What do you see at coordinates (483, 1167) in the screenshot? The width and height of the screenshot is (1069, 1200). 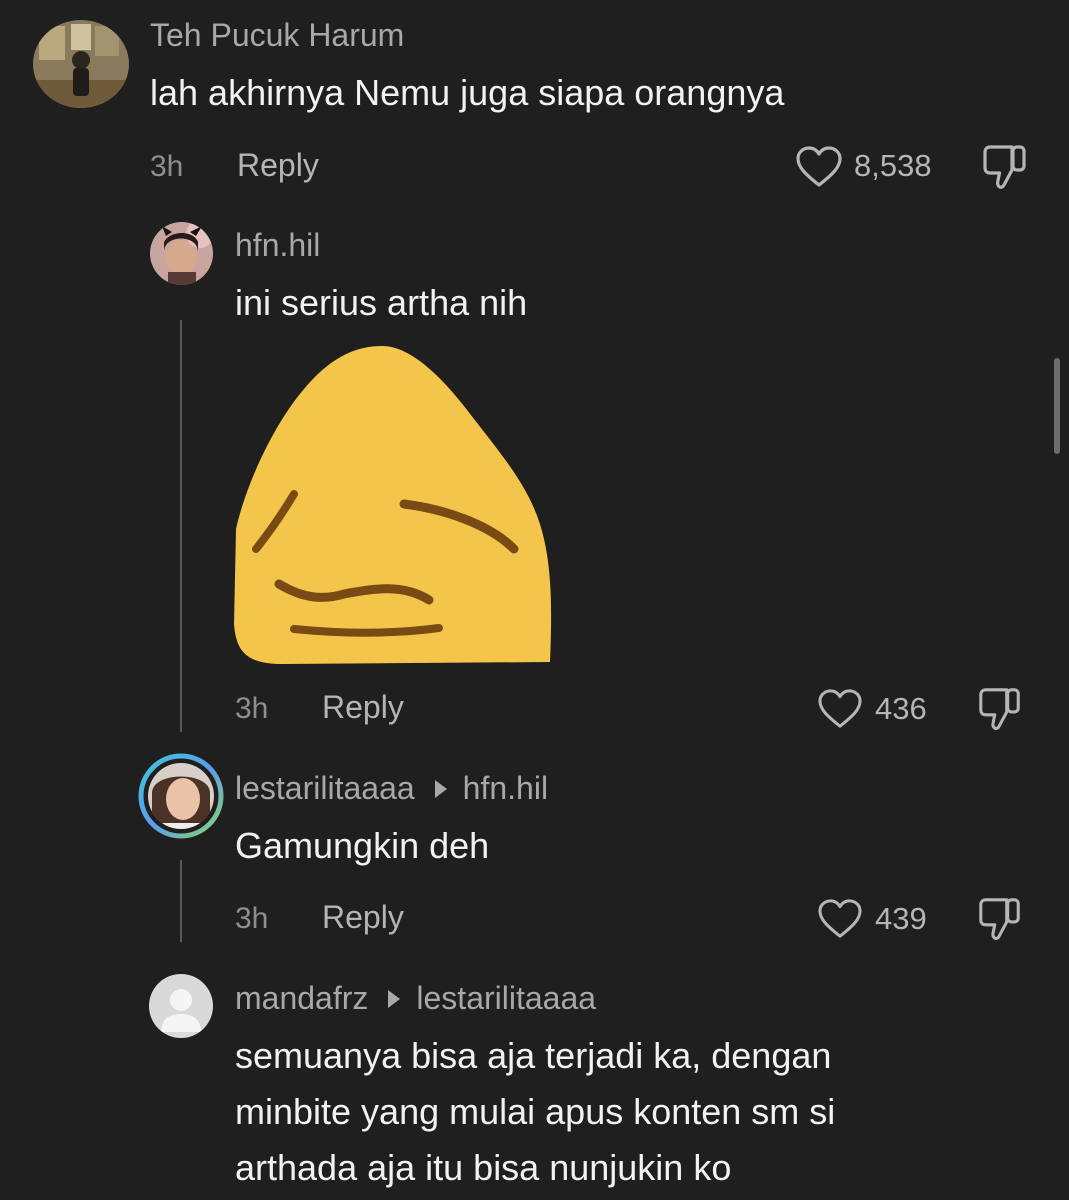 I see `comment-text-line: arthada aja itu bisa nunjukin ko` at bounding box center [483, 1167].